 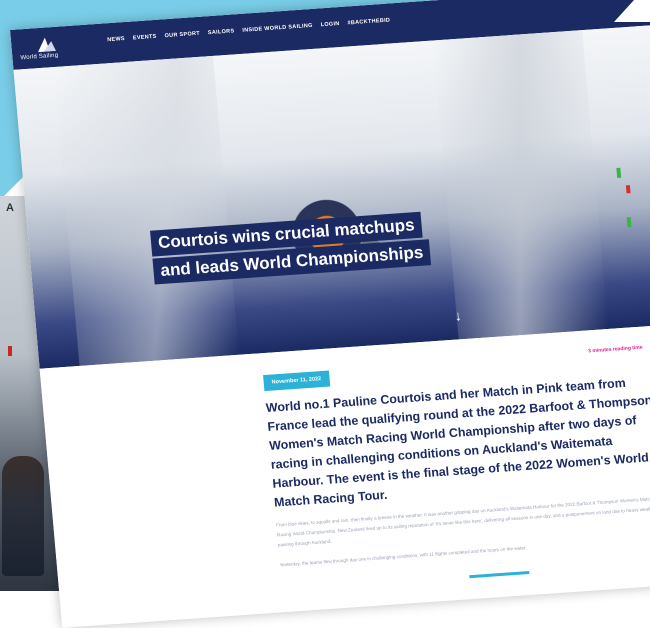 What do you see at coordinates (221, 32) in the screenshot?
I see `nav-item-sailors: SAILORS` at bounding box center [221, 32].